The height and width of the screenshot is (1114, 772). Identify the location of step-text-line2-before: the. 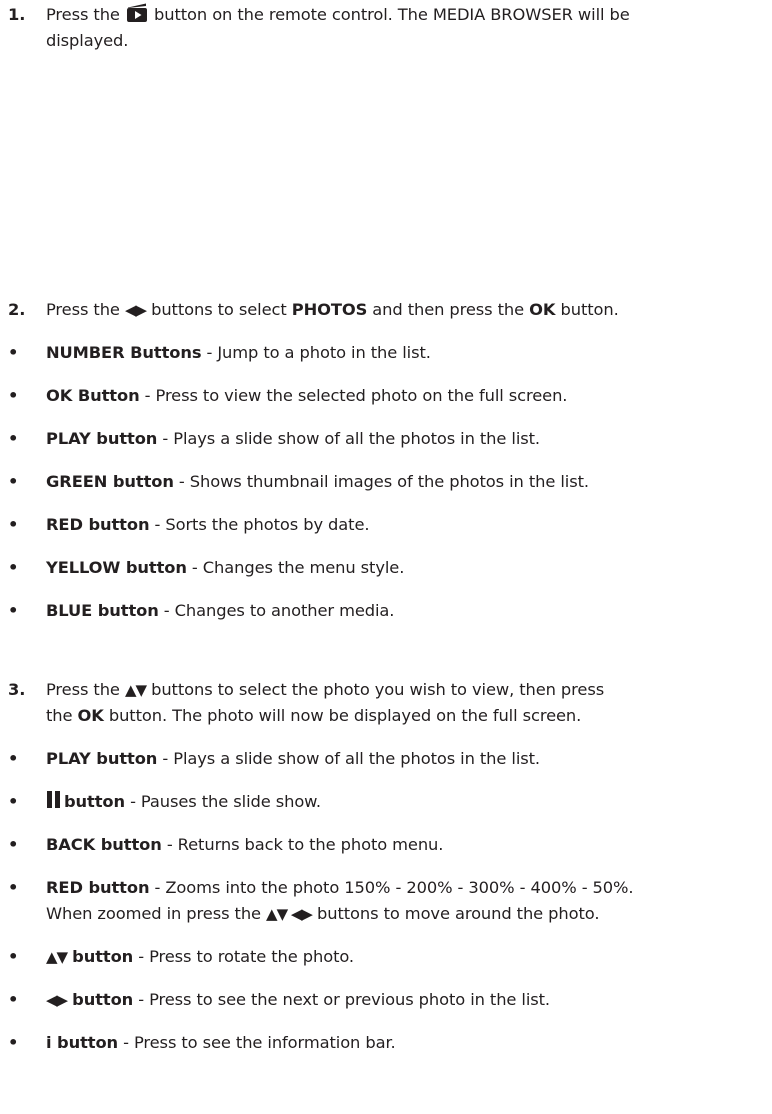
(59, 715).